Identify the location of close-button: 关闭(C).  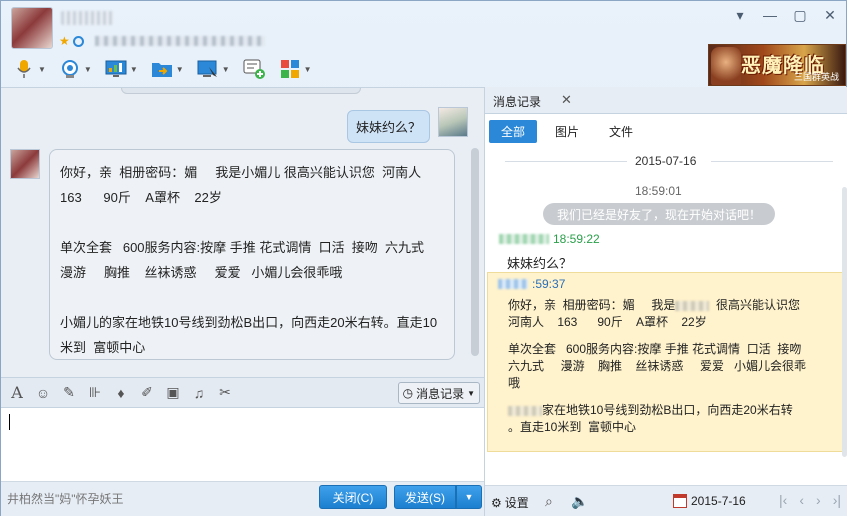
(353, 497).